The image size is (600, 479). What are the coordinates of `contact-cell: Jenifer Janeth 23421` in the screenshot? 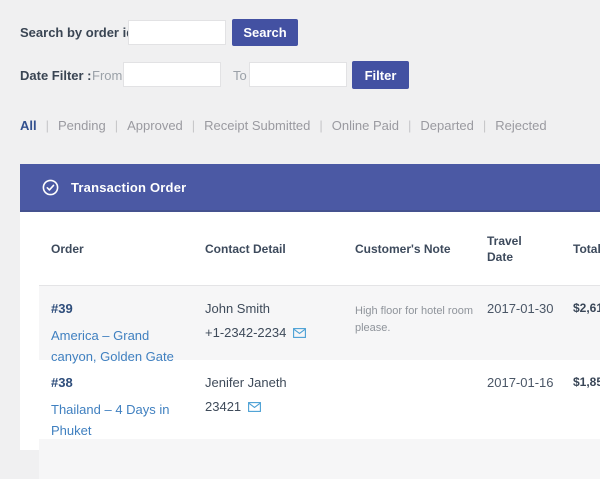 It's located at (280, 394).